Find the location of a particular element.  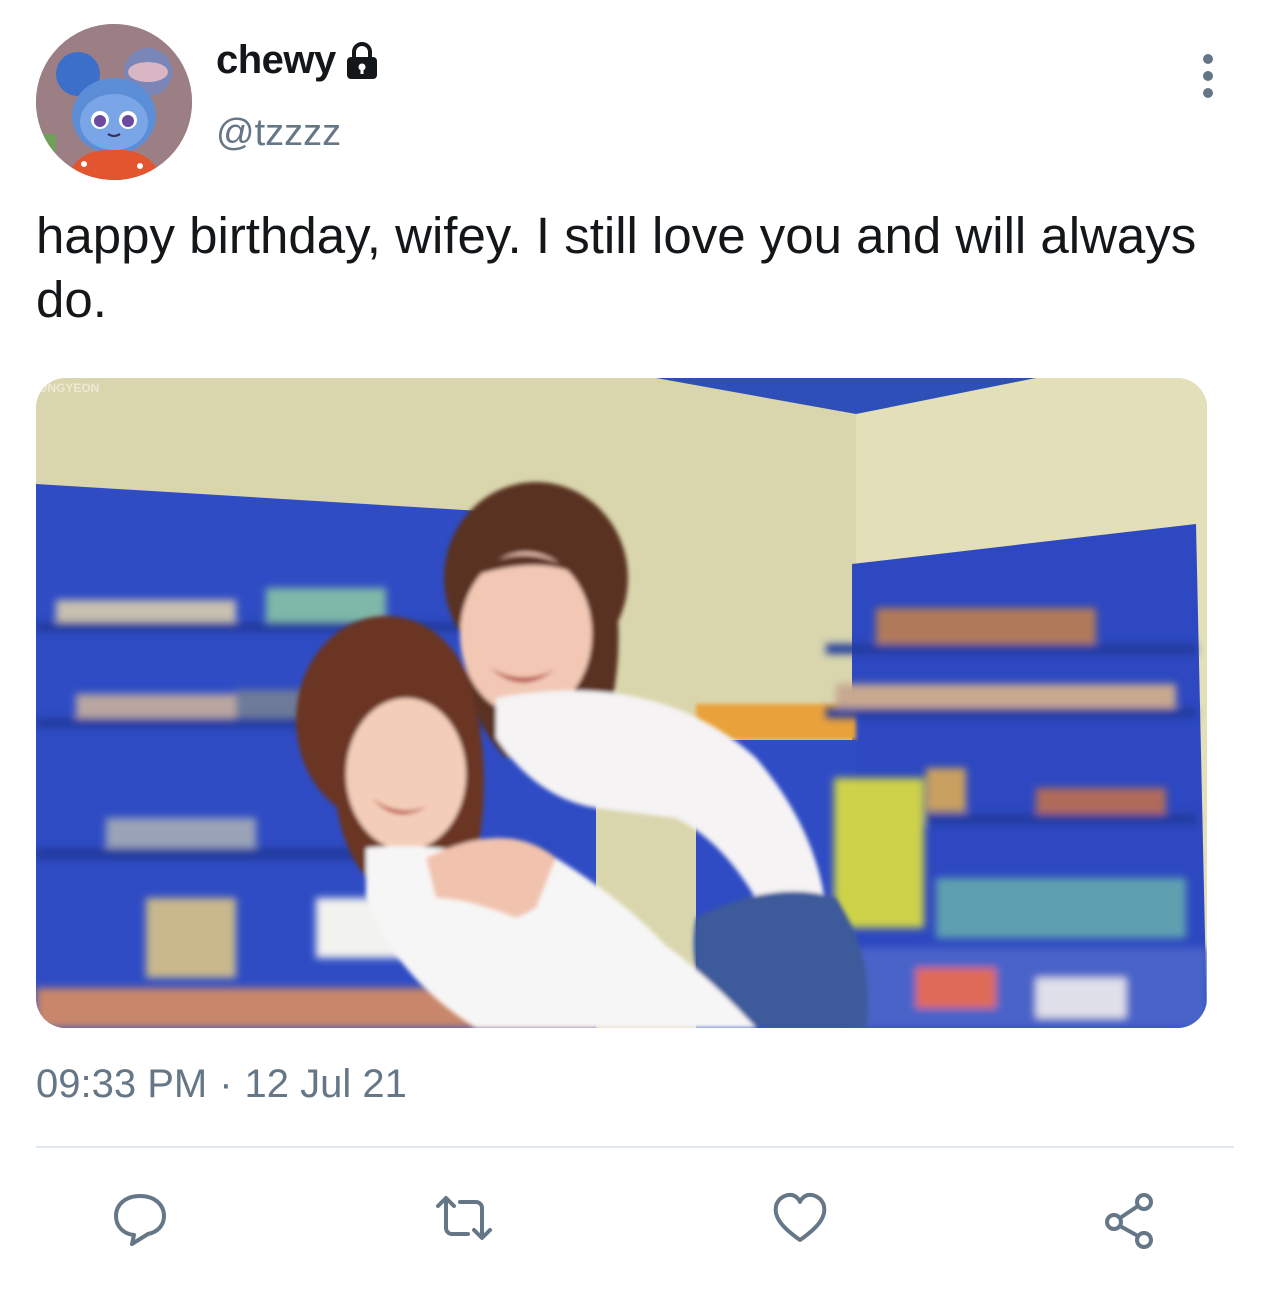

divider is located at coordinates (635, 1147).